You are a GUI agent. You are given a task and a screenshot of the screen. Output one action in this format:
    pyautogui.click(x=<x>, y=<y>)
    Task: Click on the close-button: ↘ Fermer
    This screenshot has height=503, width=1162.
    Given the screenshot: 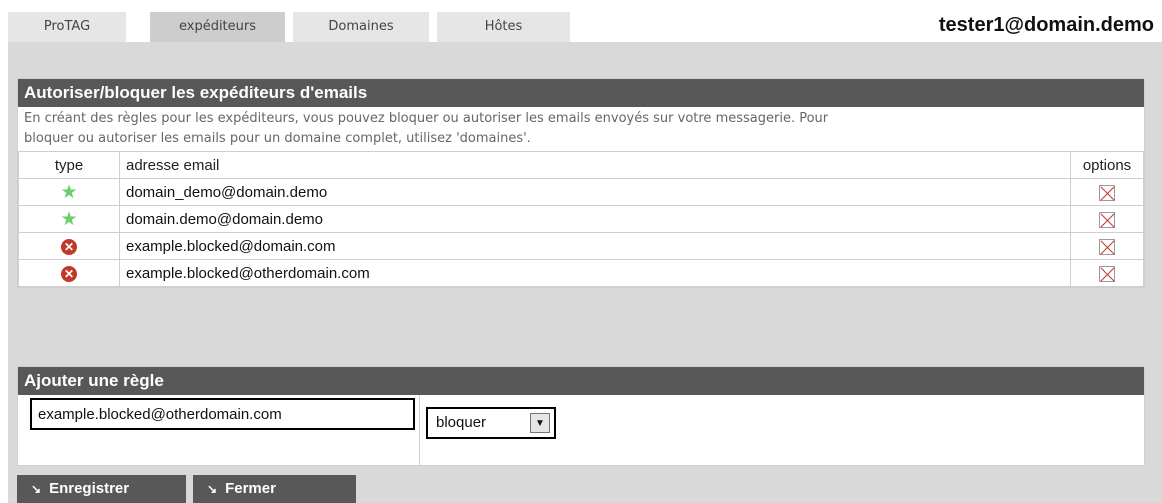 What is the action you would take?
    pyautogui.click(x=274, y=489)
    